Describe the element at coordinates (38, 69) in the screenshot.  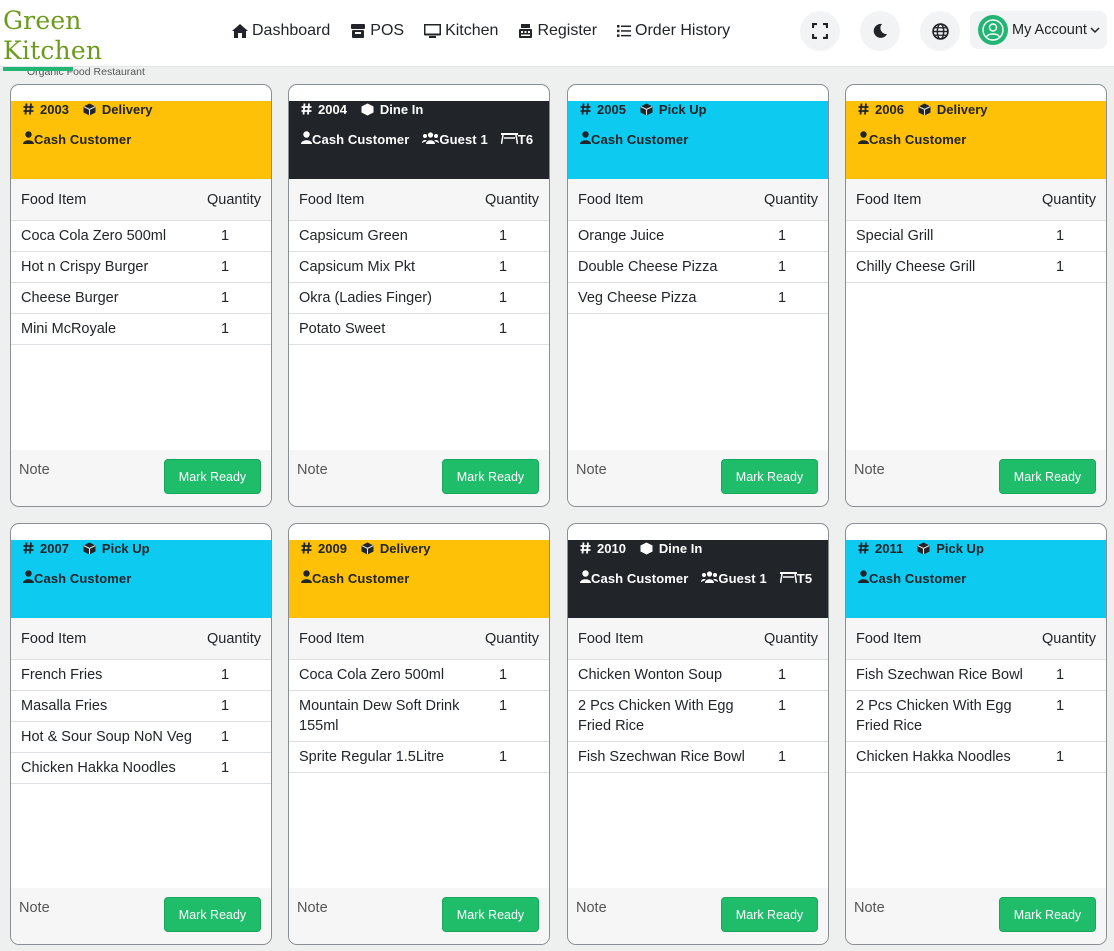
I see `active-nav-indicator` at that location.